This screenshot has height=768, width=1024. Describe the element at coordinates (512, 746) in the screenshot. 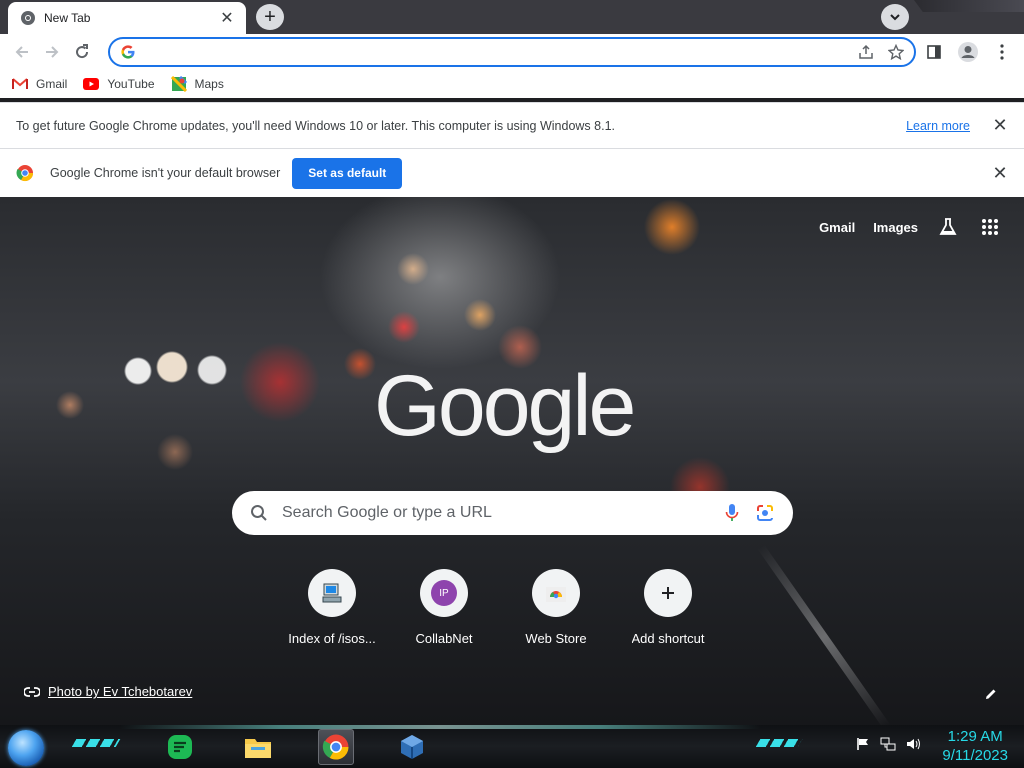

I see `taskbar: 1:29 AM 9/11/2023` at that location.